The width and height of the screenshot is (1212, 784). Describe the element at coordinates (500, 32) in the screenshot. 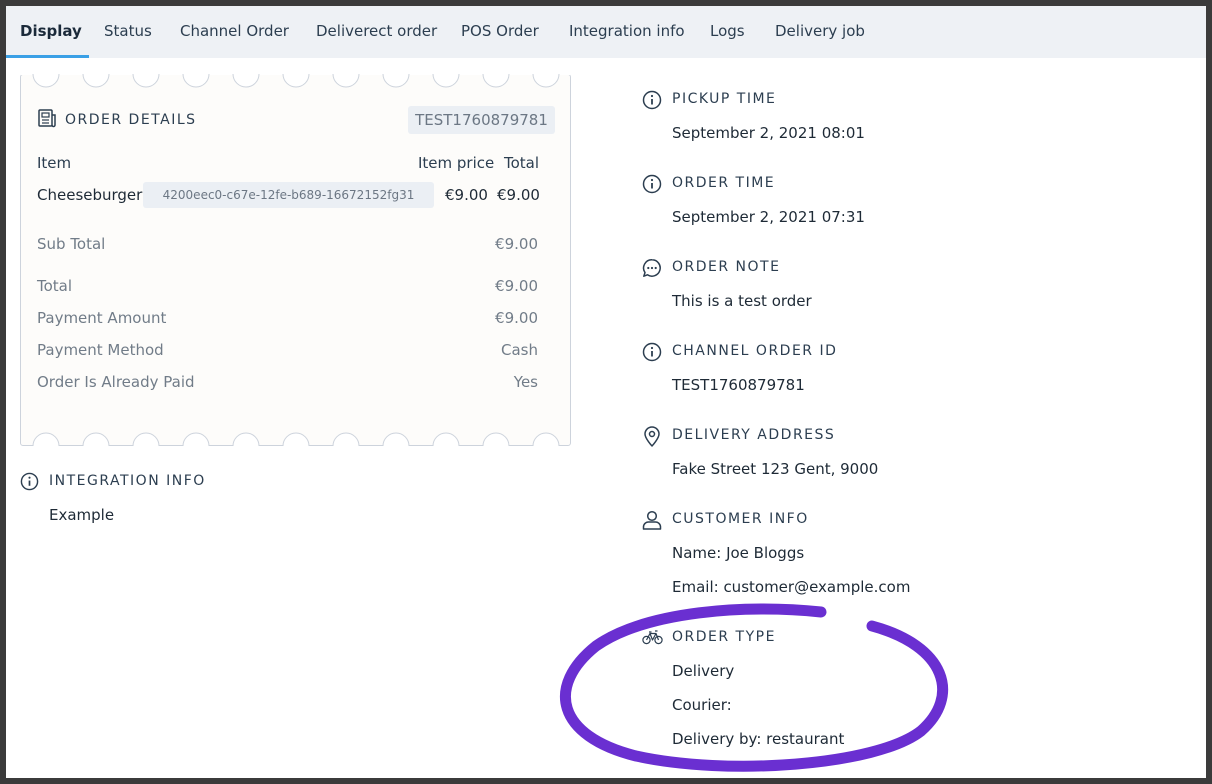

I see `tab-pos-order: POS Order` at that location.